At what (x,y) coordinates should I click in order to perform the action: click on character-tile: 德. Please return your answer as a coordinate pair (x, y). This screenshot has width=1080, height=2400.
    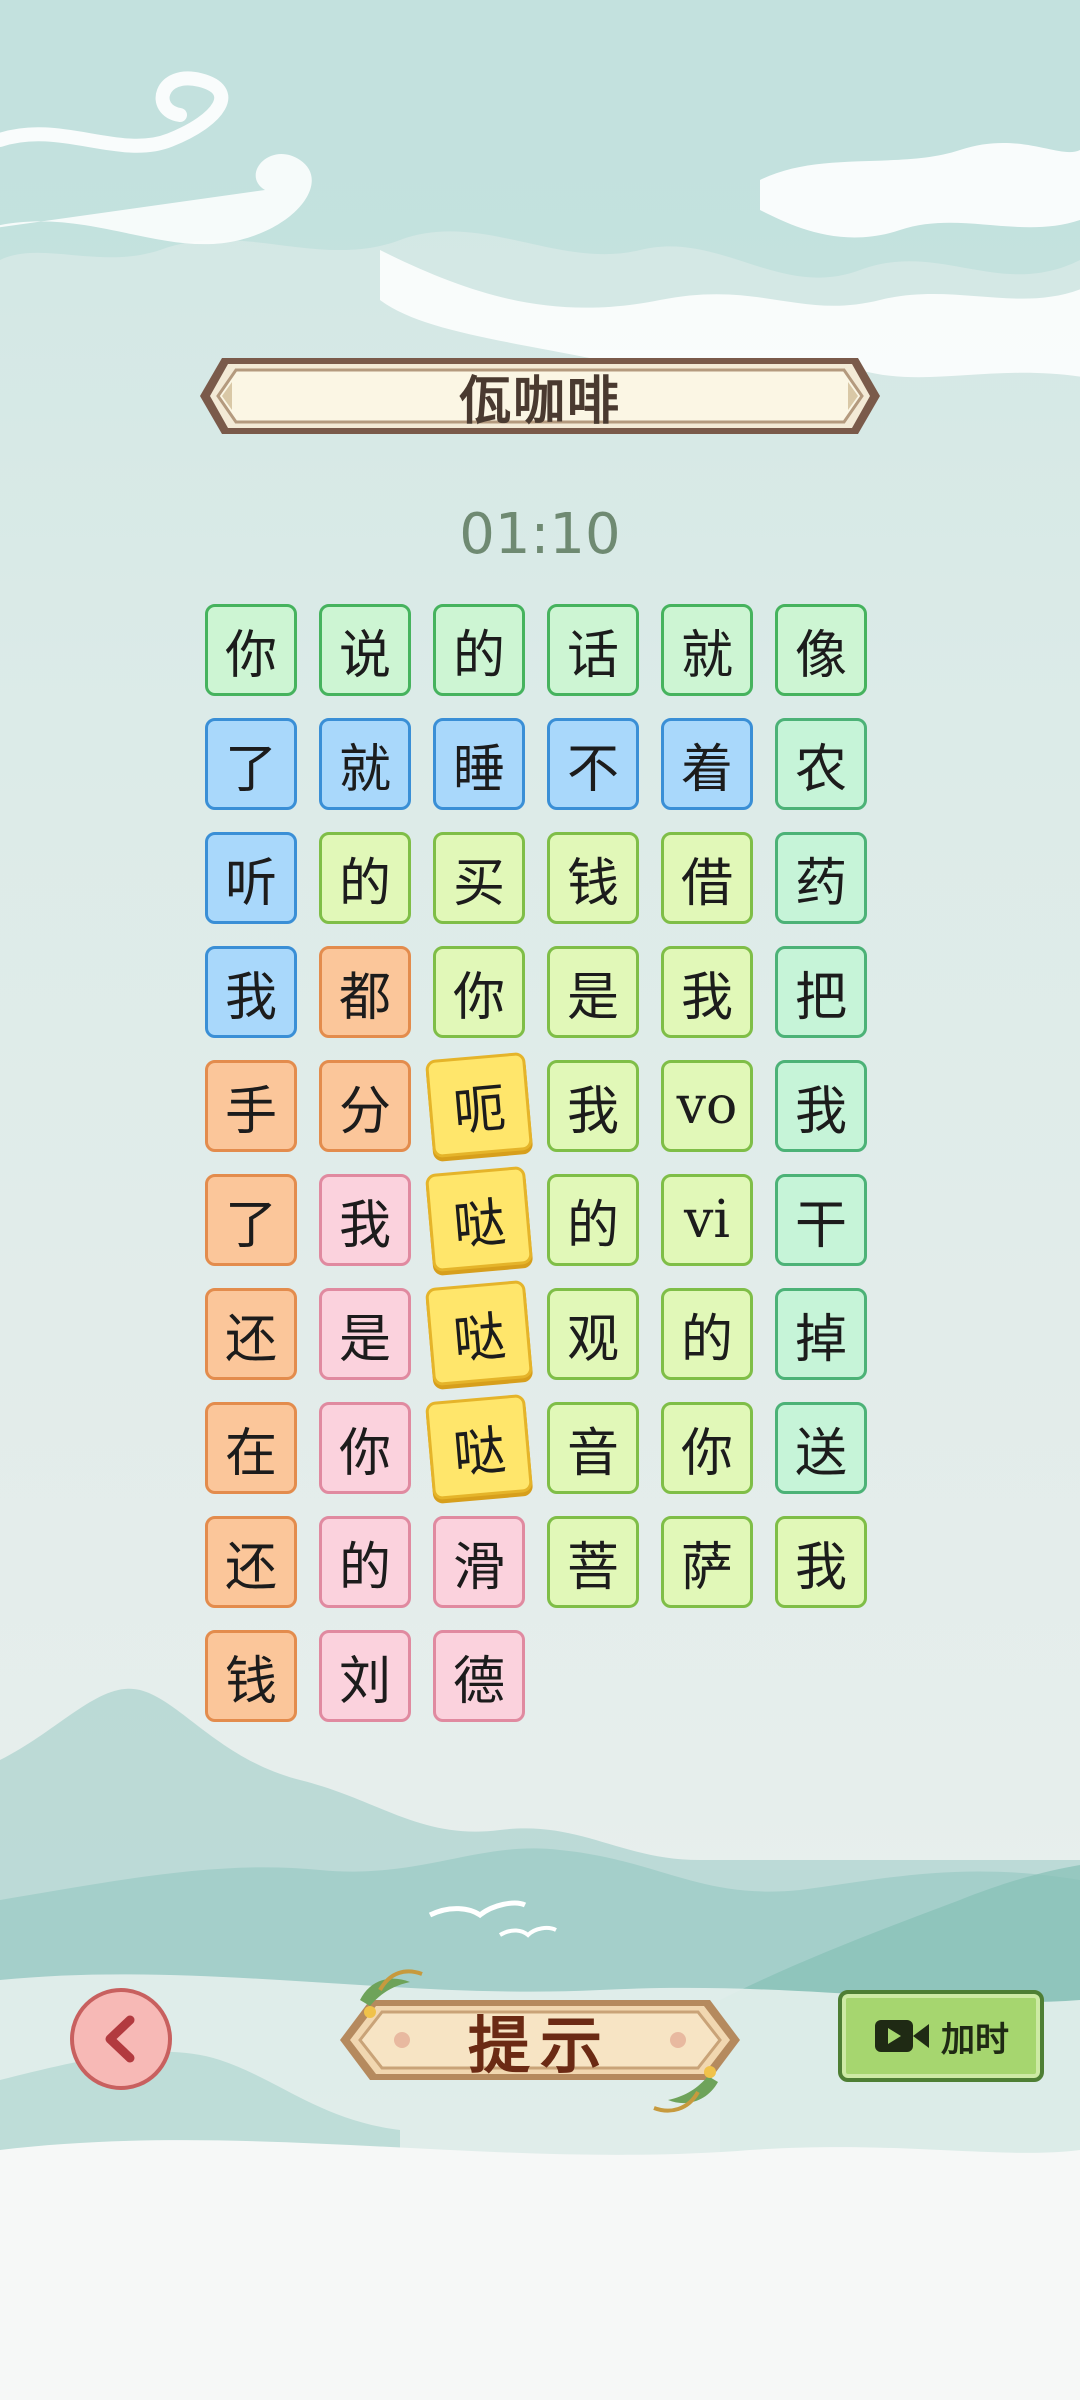
    Looking at the image, I should click on (479, 1676).